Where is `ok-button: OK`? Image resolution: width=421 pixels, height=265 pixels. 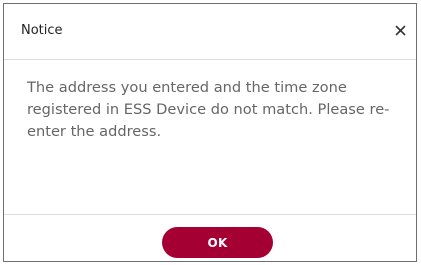
ok-button: OK is located at coordinates (217, 242).